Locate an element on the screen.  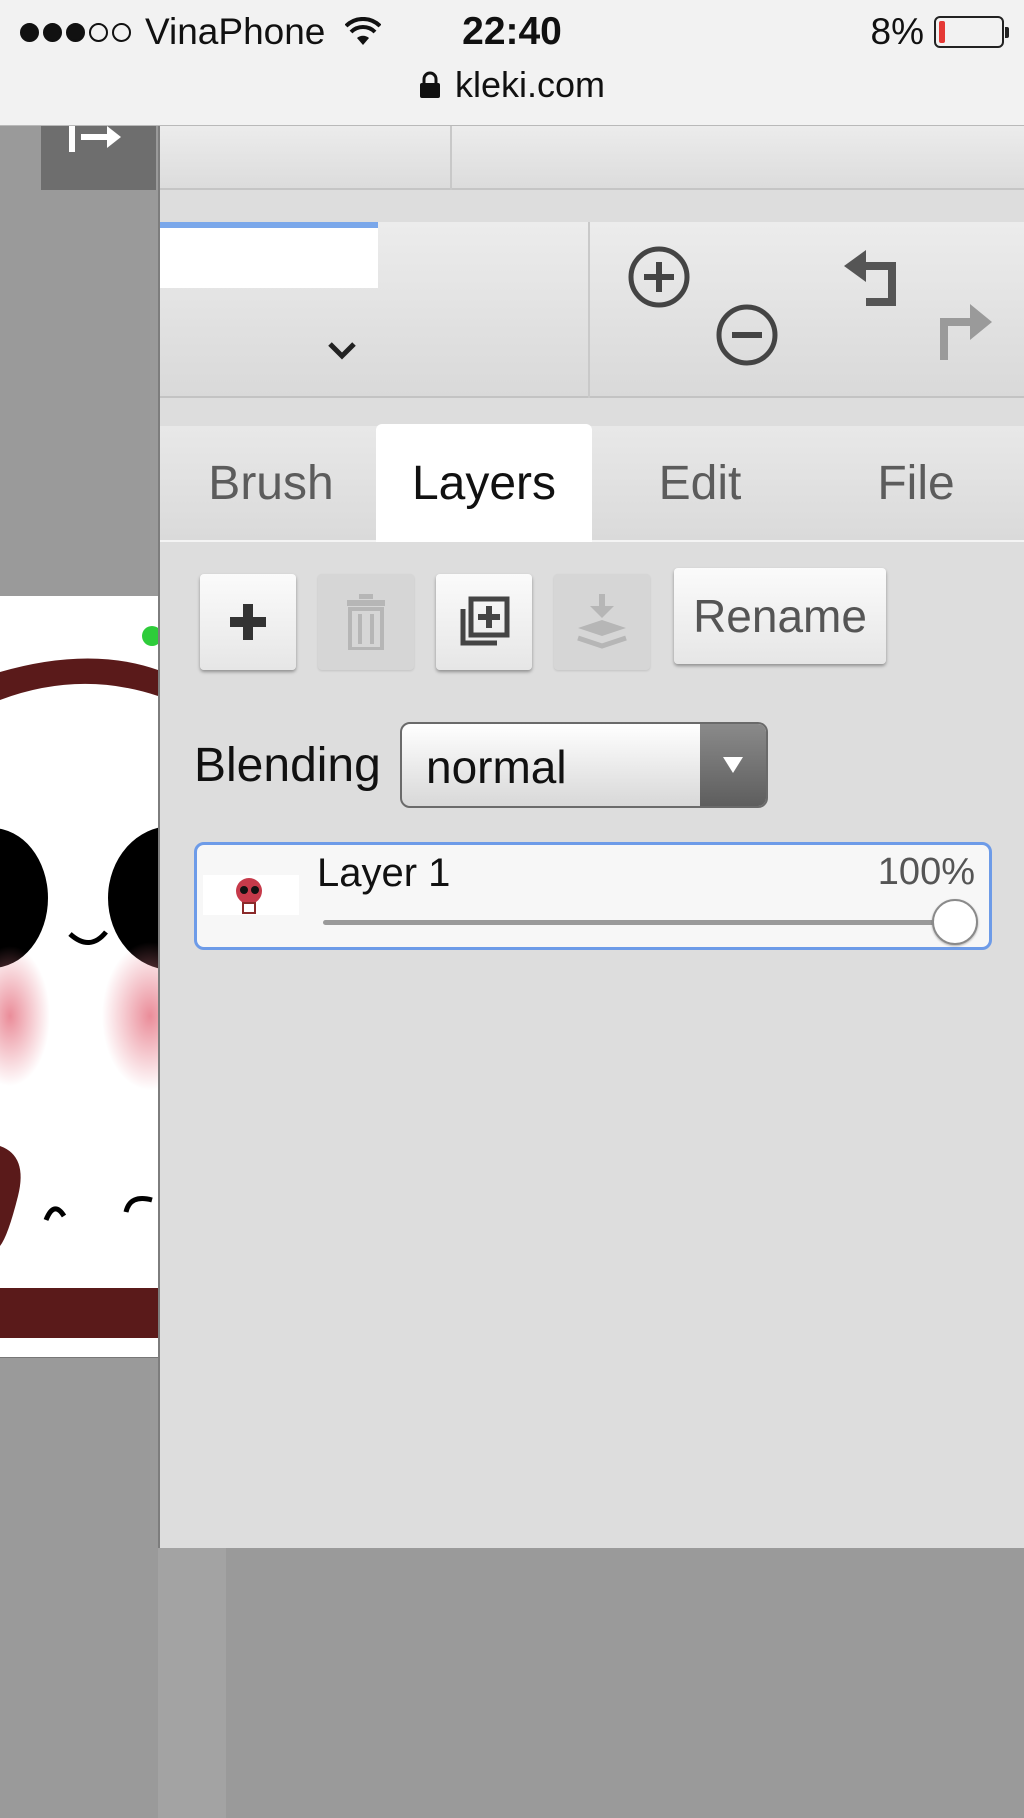
canvas-artwork is located at coordinates (79, 982).